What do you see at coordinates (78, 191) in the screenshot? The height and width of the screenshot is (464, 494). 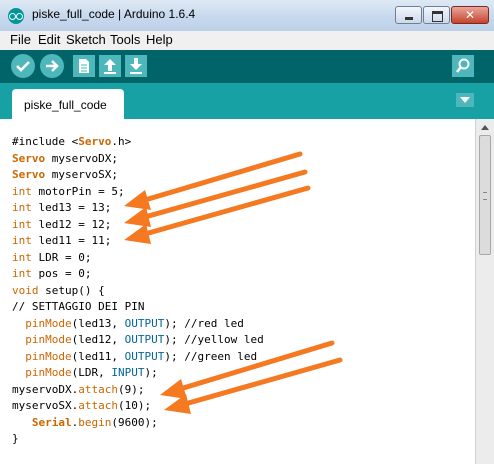 I see `code-token: motorPin = 5;` at bounding box center [78, 191].